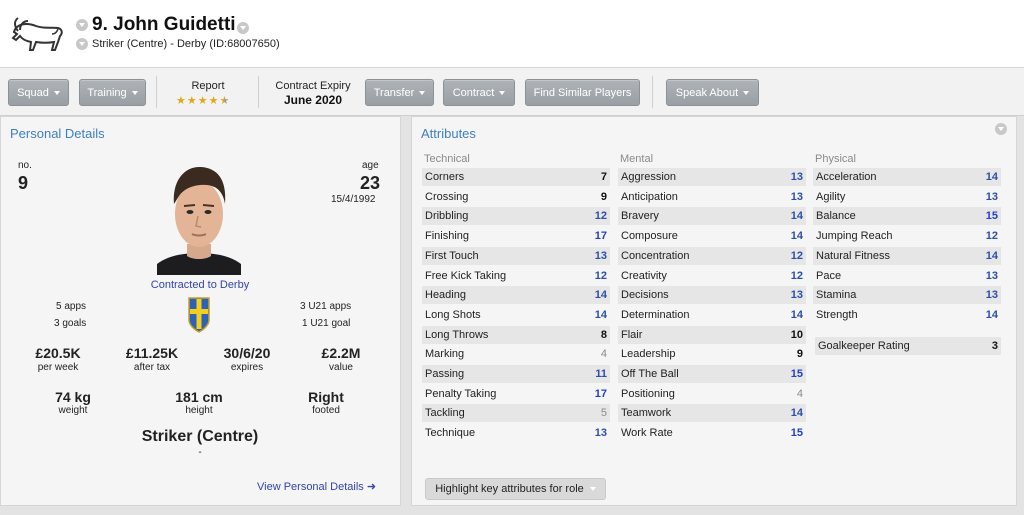 The width and height of the screenshot is (1024, 515). I want to click on attribute-row-balance: Balance 15, so click(907, 216).